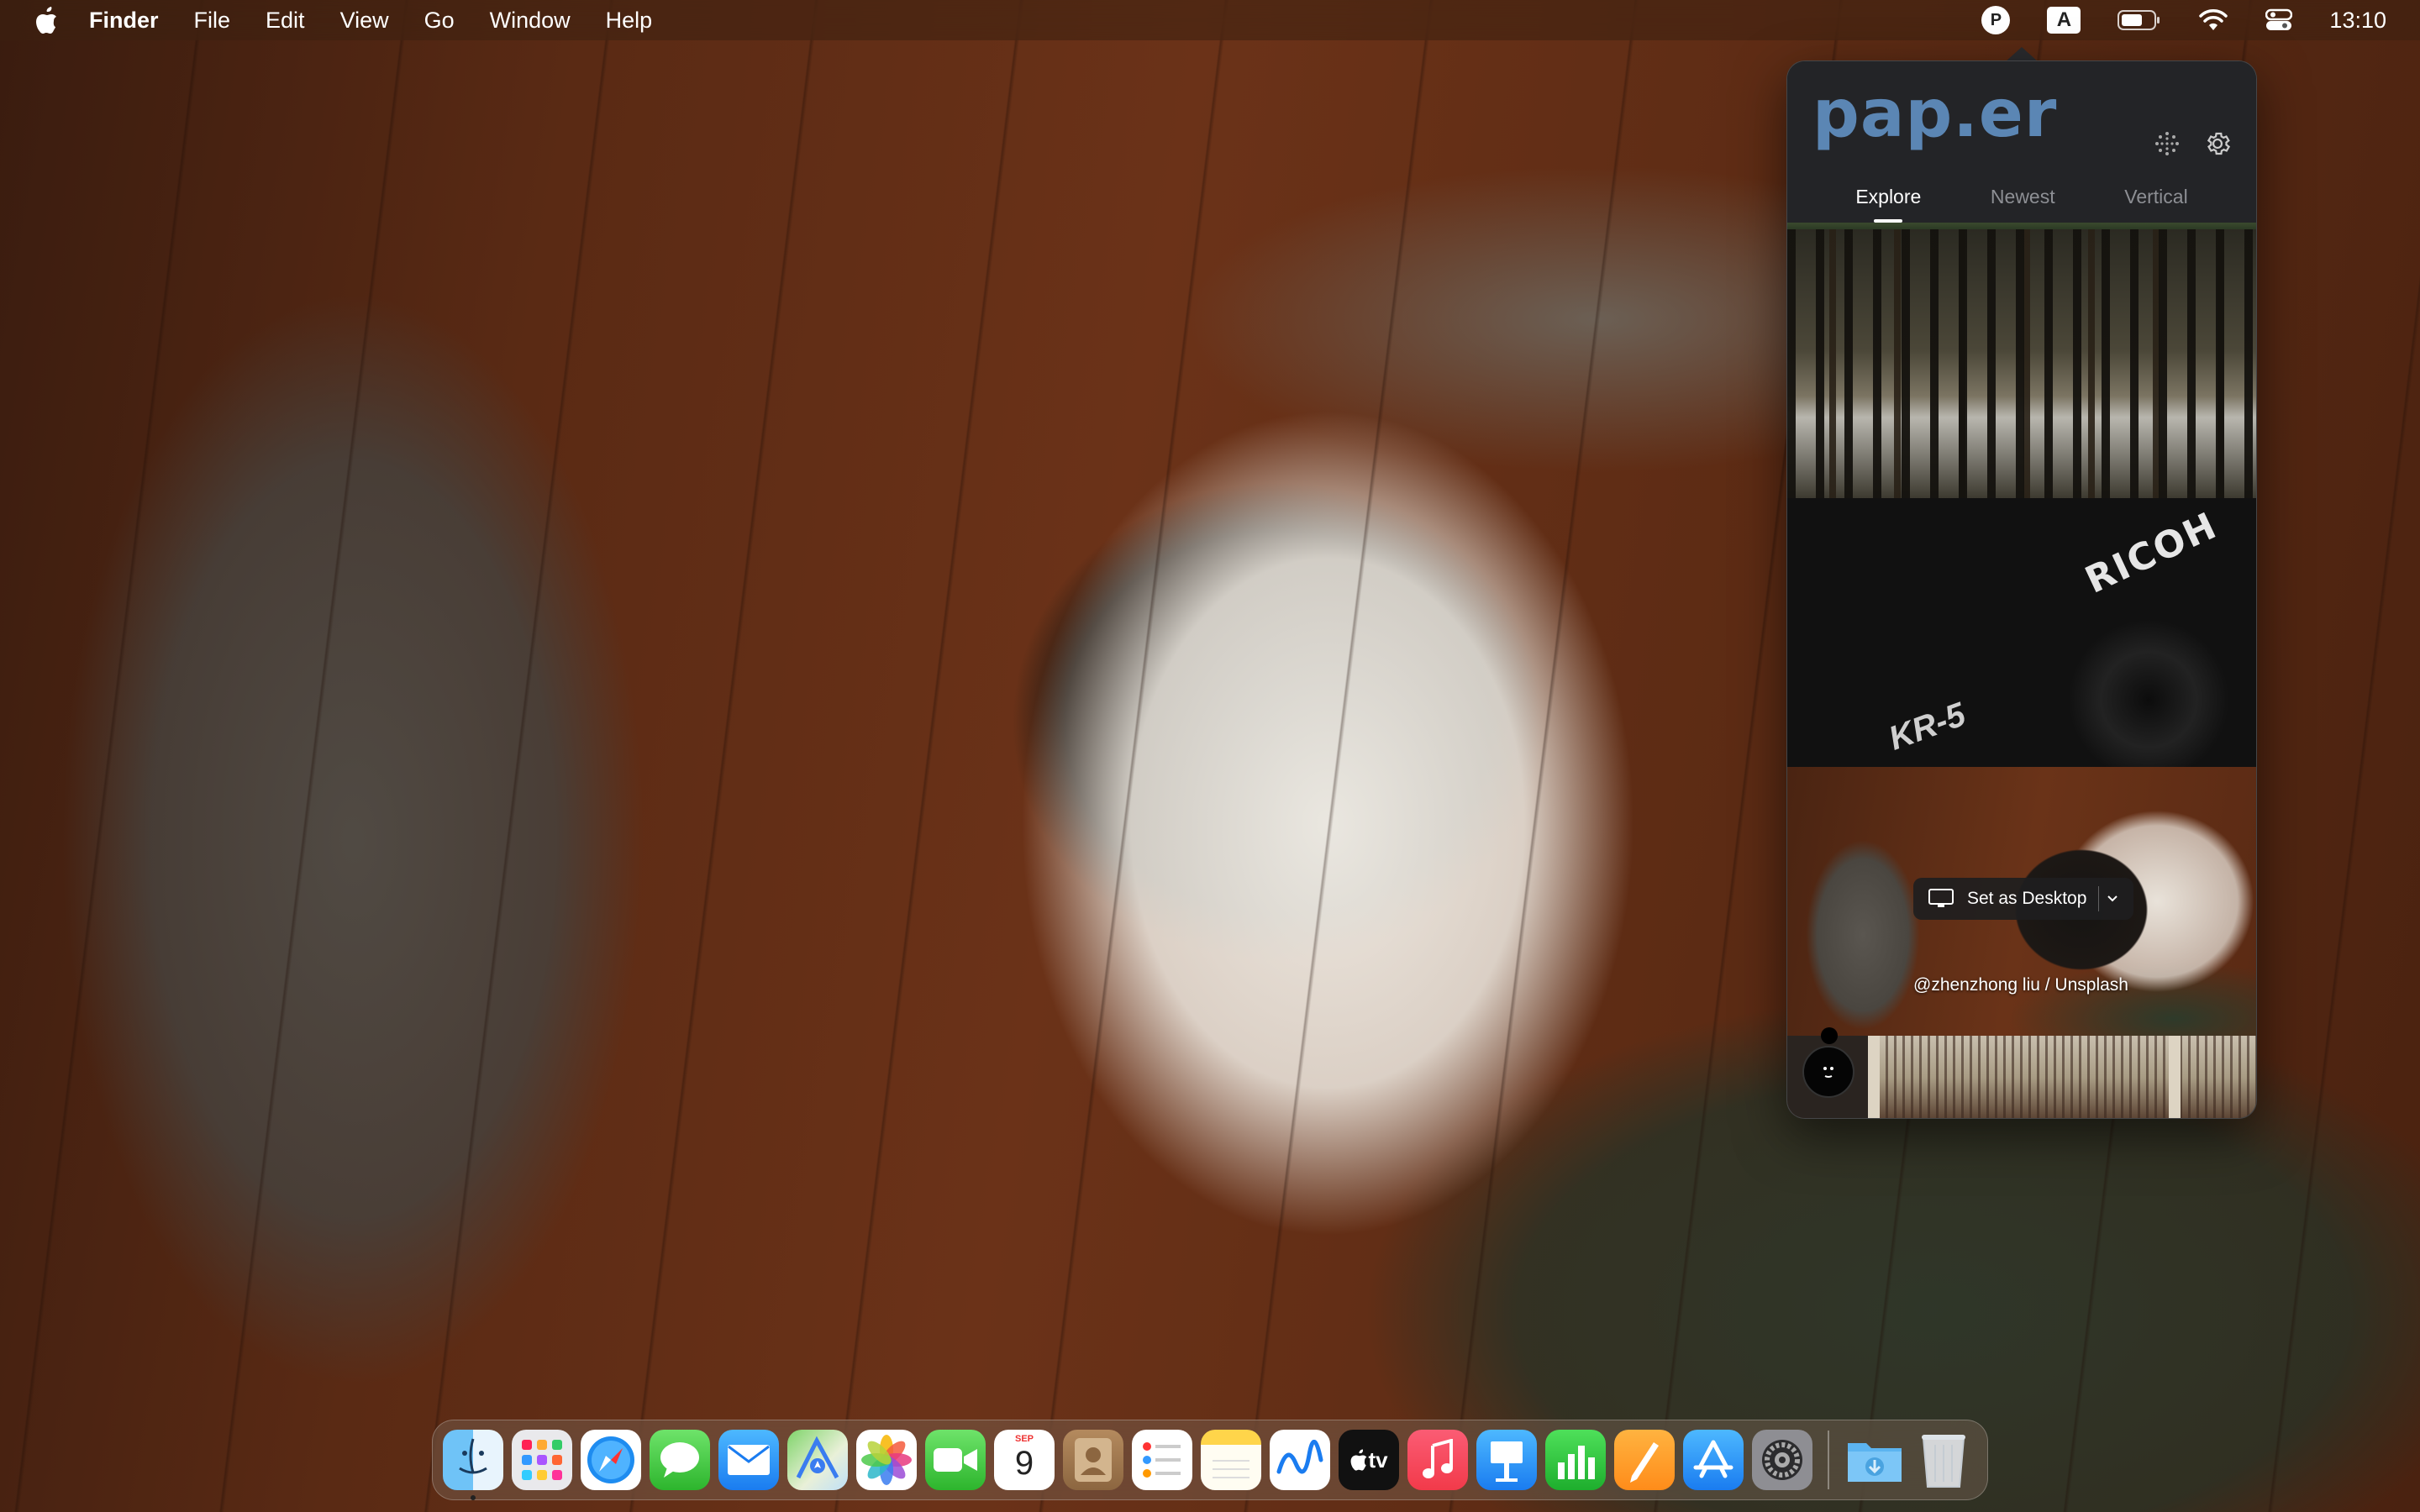  Describe the element at coordinates (1645, 1460) in the screenshot. I see `dock-pages-icon` at that location.